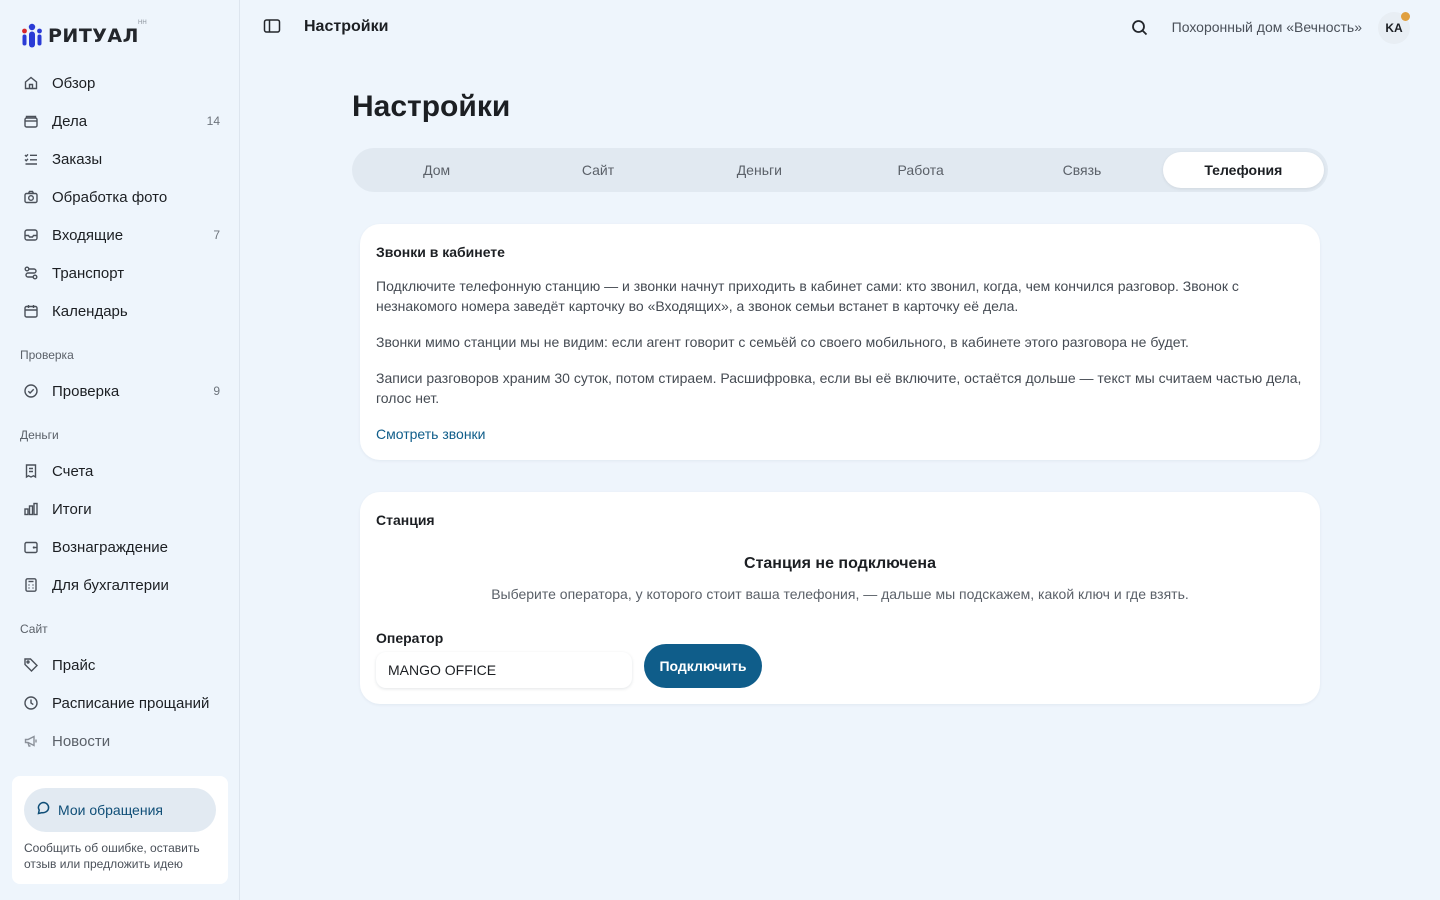 The width and height of the screenshot is (1440, 900). I want to click on brand-logo: РИТУАЛ HH, so click(83, 35).